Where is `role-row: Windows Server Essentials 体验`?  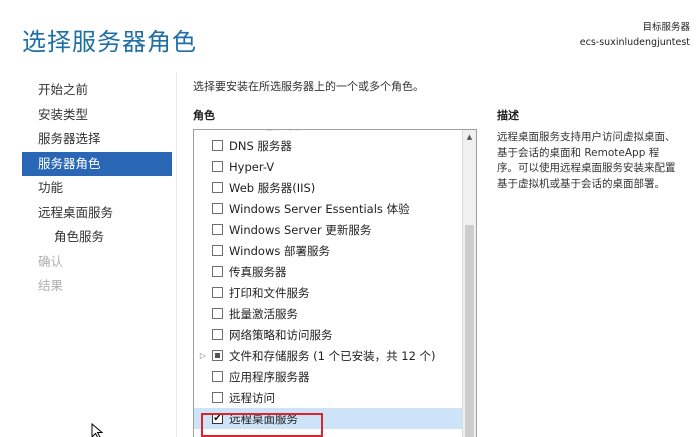
role-row: Windows Server Essentials 体验 is located at coordinates (328, 208).